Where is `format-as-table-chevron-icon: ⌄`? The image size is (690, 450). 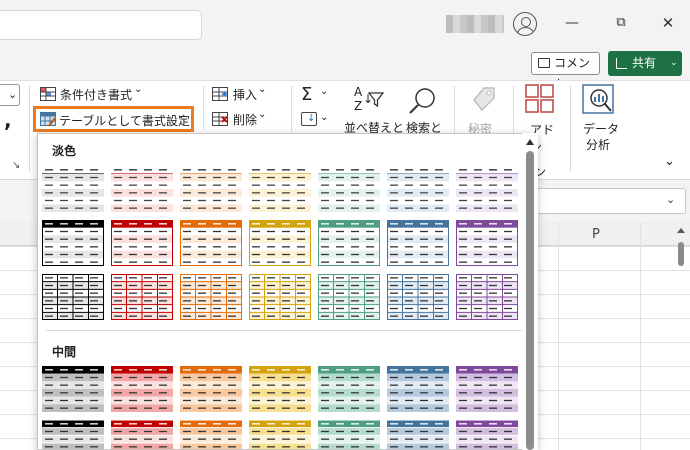 format-as-table-chevron-icon: ⌄ is located at coordinates (181, 115).